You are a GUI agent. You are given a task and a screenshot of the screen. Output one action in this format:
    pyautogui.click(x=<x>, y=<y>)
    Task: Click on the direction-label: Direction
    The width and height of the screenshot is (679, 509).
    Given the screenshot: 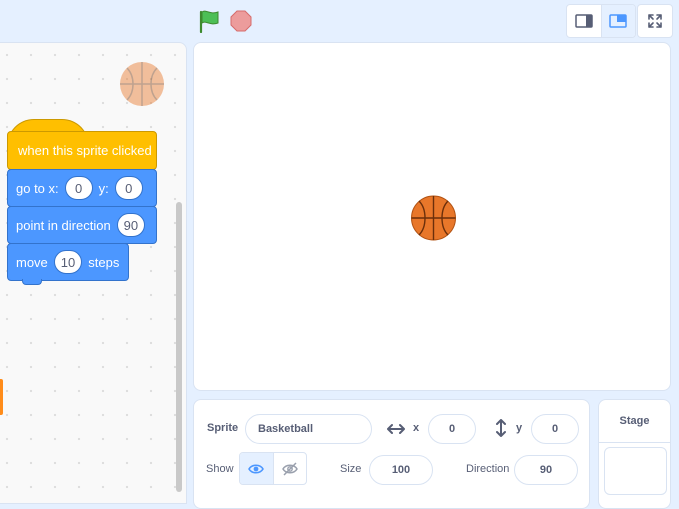 What is the action you would take?
    pyautogui.click(x=488, y=469)
    